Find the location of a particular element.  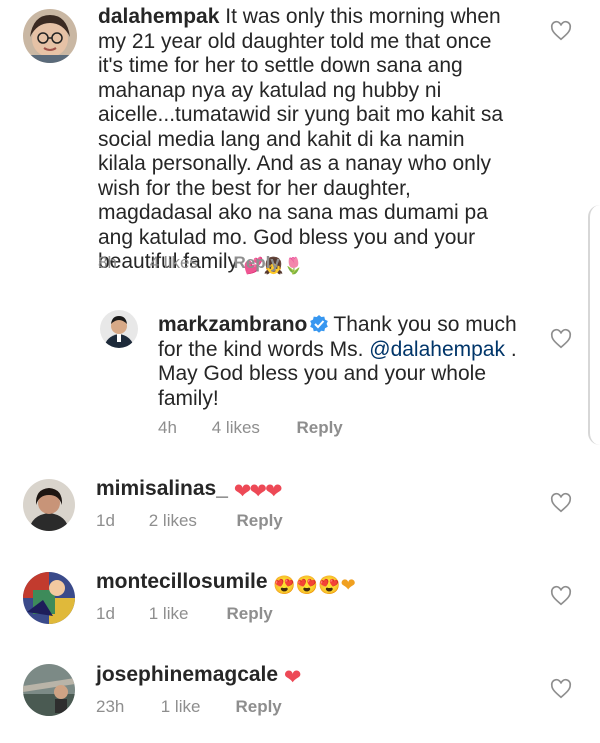

comment-meta: 23h 1 like Reply is located at coordinates (189, 707).